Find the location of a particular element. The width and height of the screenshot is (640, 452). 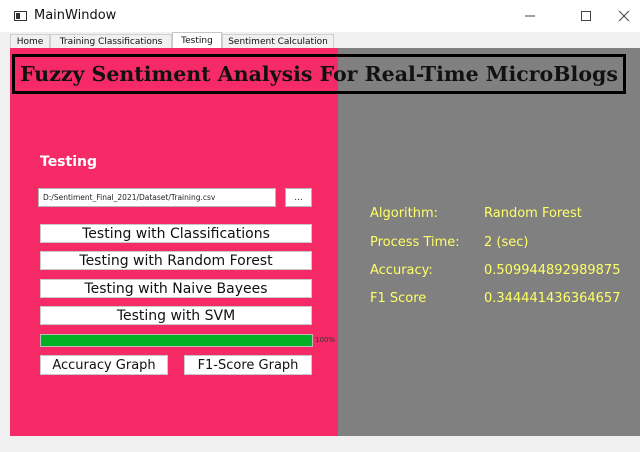

algorithm-value: Random Forest is located at coordinates (533, 213).